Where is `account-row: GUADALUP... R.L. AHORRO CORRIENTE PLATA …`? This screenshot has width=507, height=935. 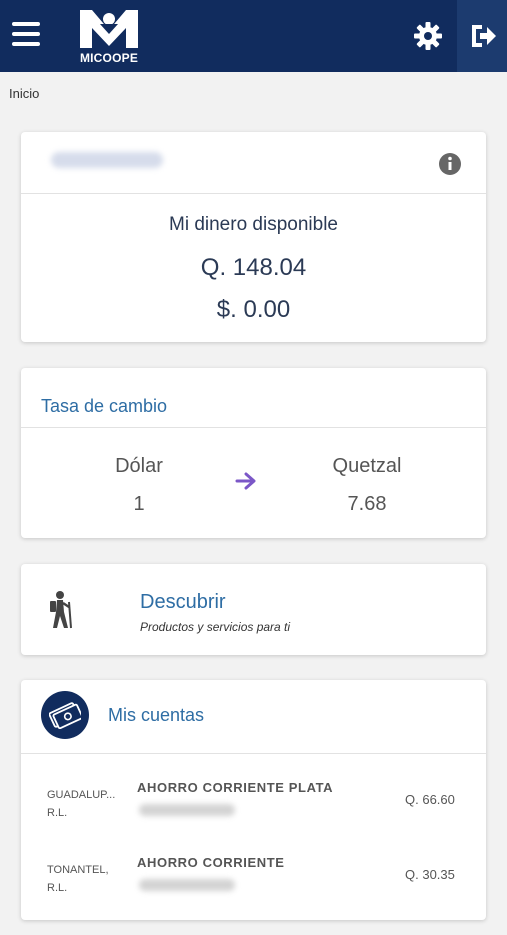
account-row: GUADALUP... R.L. AHORRO CORRIENTE PLATA … is located at coordinates (253, 820).